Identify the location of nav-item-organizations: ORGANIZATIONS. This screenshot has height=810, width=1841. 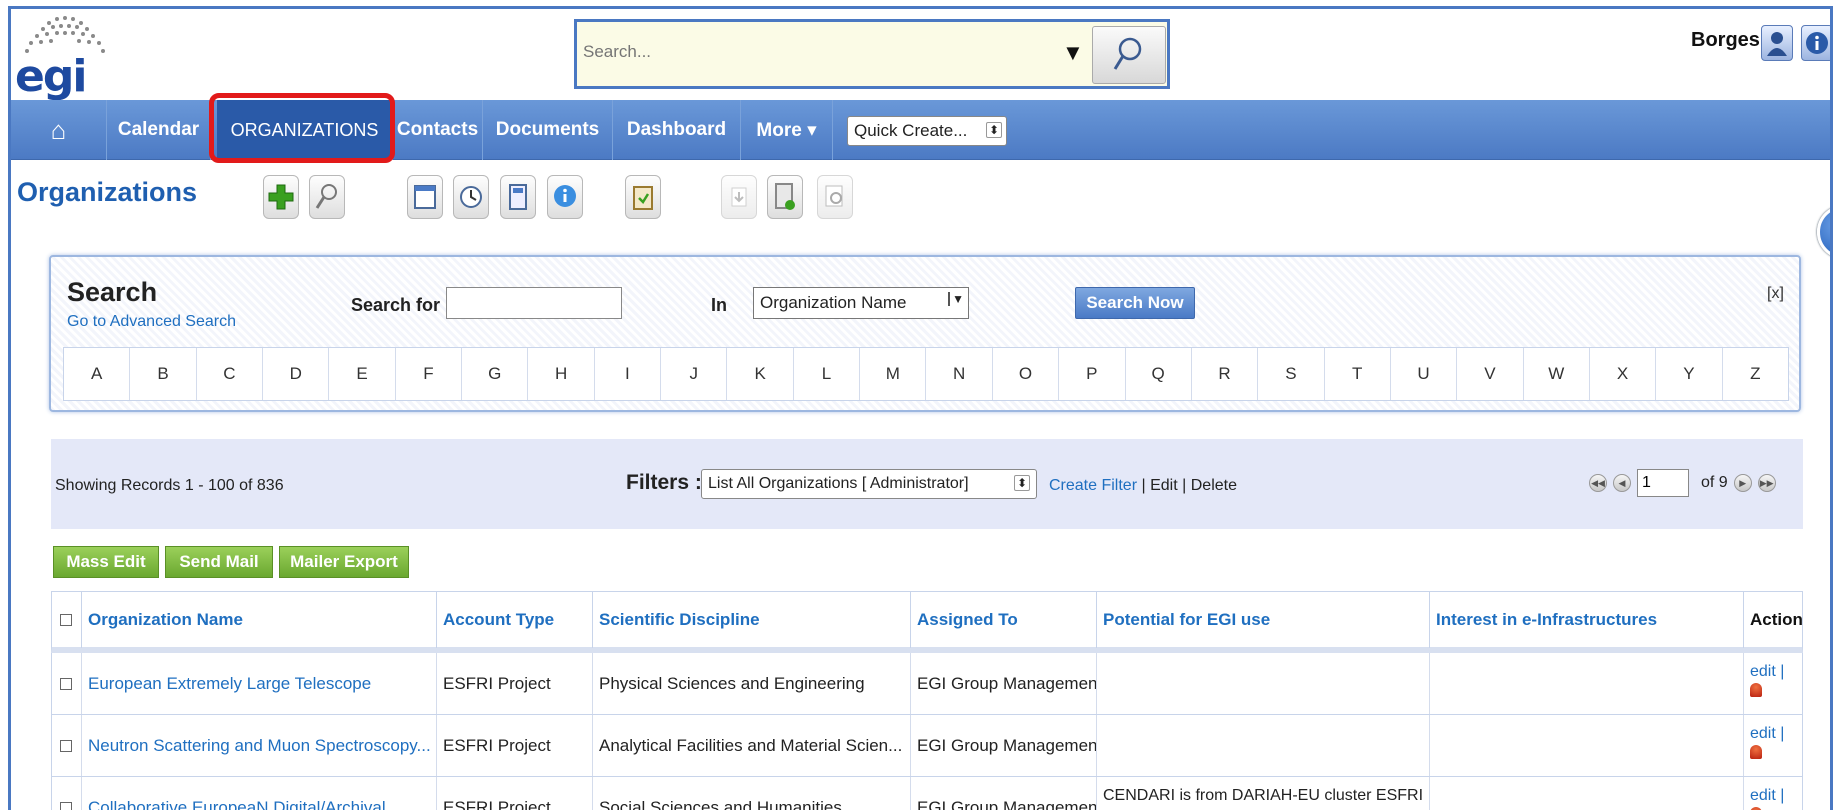
(305, 130).